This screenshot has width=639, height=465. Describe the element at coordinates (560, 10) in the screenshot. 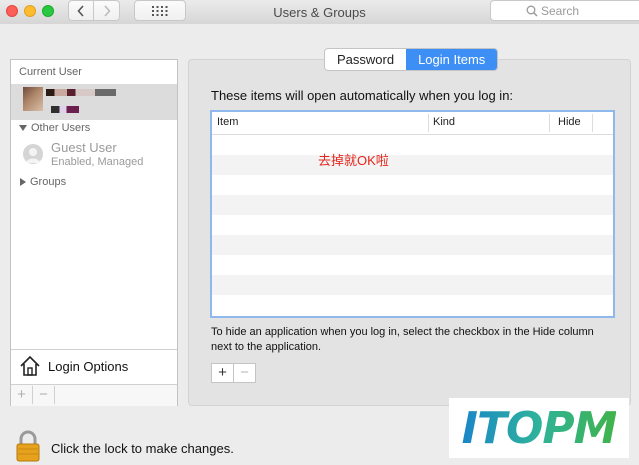

I see `search-placeholder: Search` at that location.